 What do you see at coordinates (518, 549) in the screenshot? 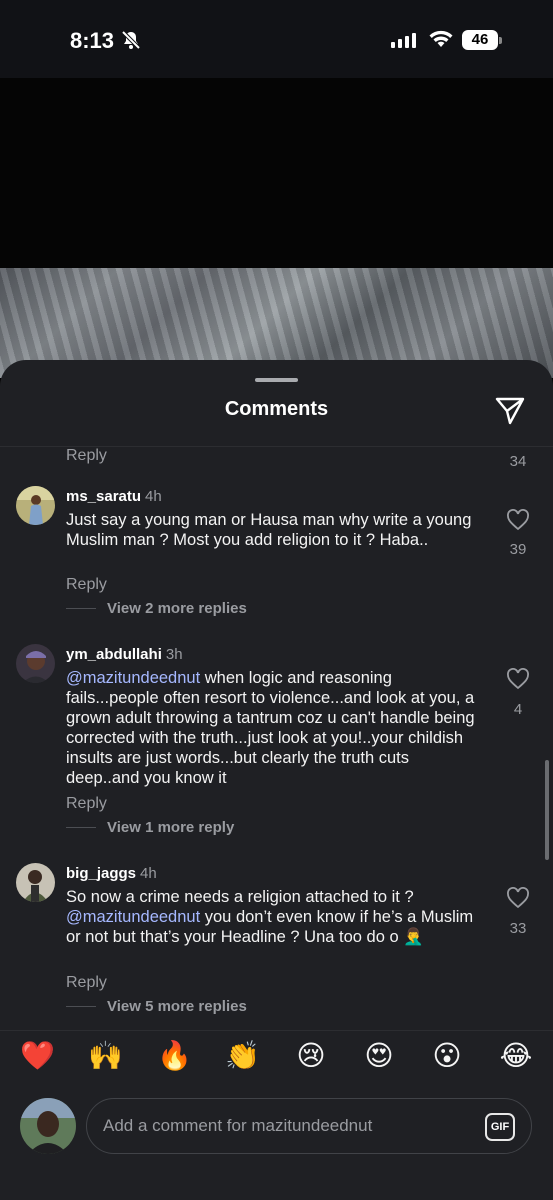
I see `like-count: 39` at bounding box center [518, 549].